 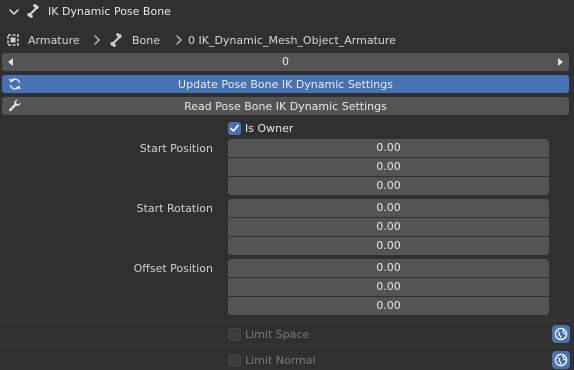 What do you see at coordinates (14, 105) in the screenshot?
I see `wrench-icon` at bounding box center [14, 105].